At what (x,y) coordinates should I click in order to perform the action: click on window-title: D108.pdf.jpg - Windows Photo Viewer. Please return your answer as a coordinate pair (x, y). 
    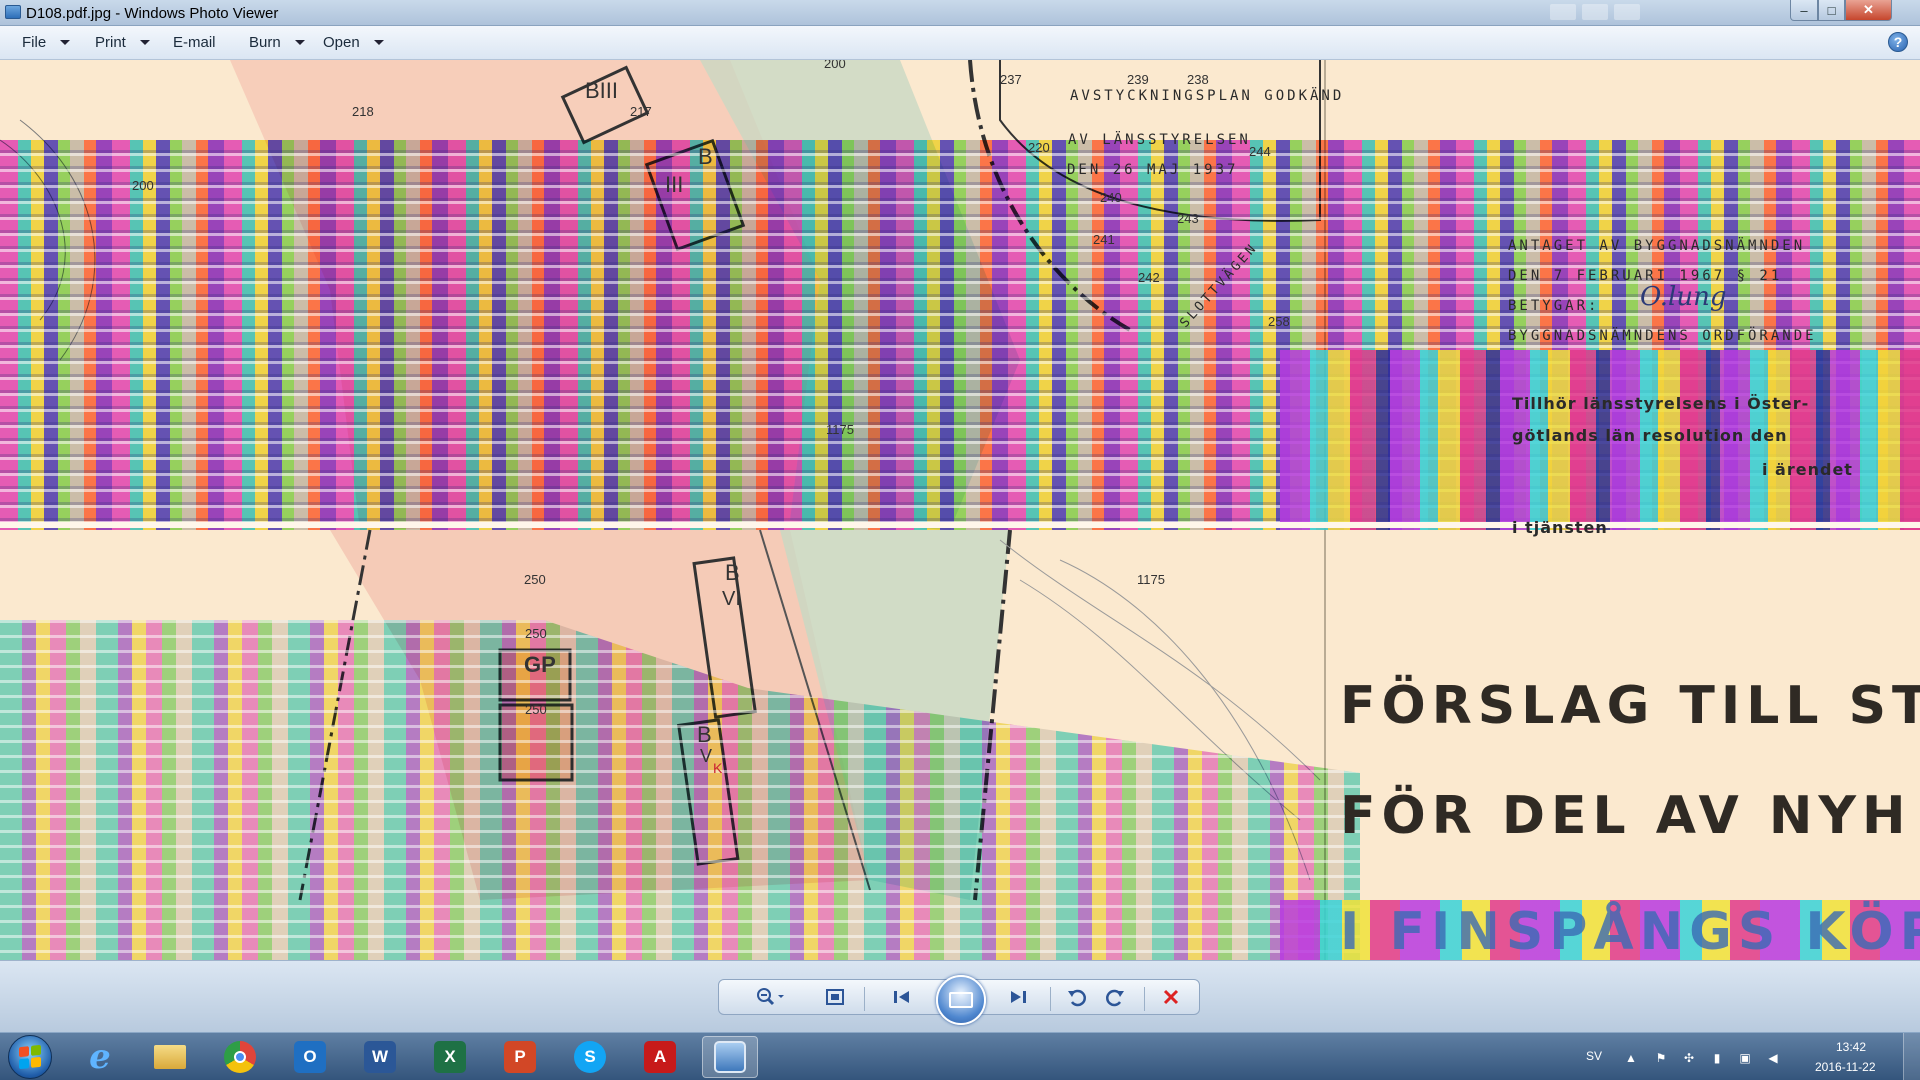
    Looking at the image, I should click on (152, 13).